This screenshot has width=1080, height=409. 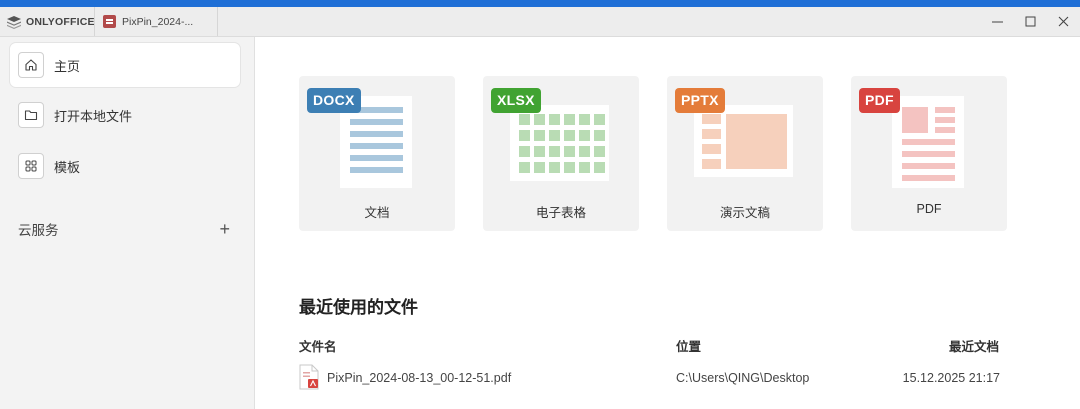 What do you see at coordinates (67, 167) in the screenshot?
I see `sidebar-item-label: 模板` at bounding box center [67, 167].